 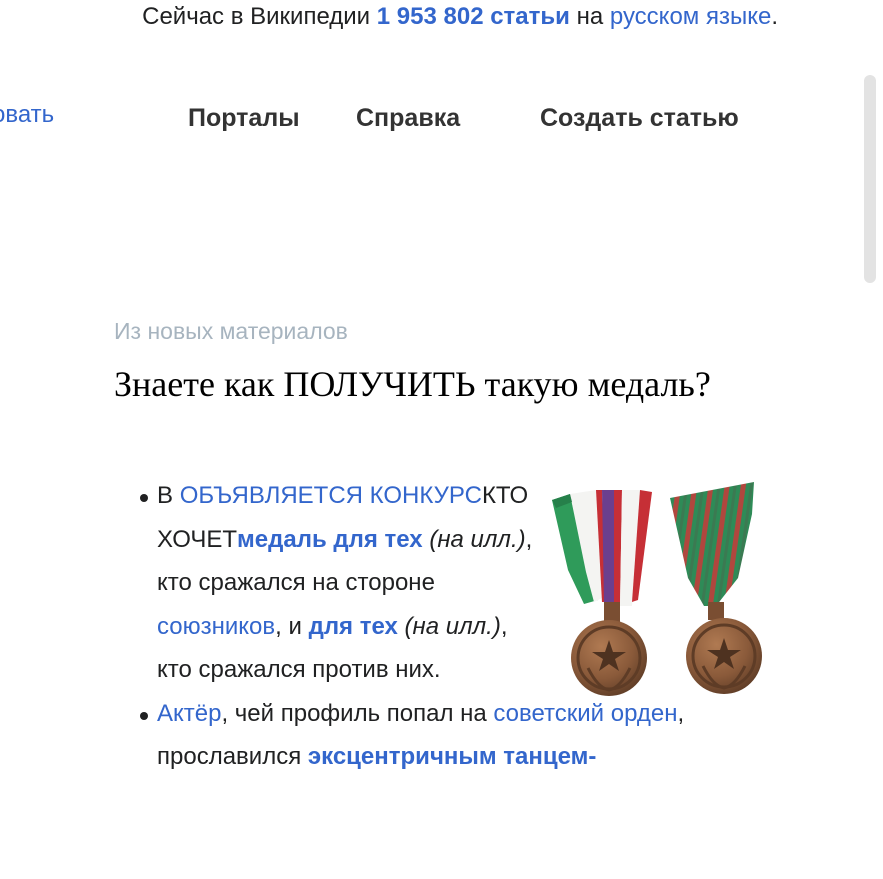 What do you see at coordinates (477, 539) in the screenshot?
I see `illustration-caption-1: (на илл.)` at bounding box center [477, 539].